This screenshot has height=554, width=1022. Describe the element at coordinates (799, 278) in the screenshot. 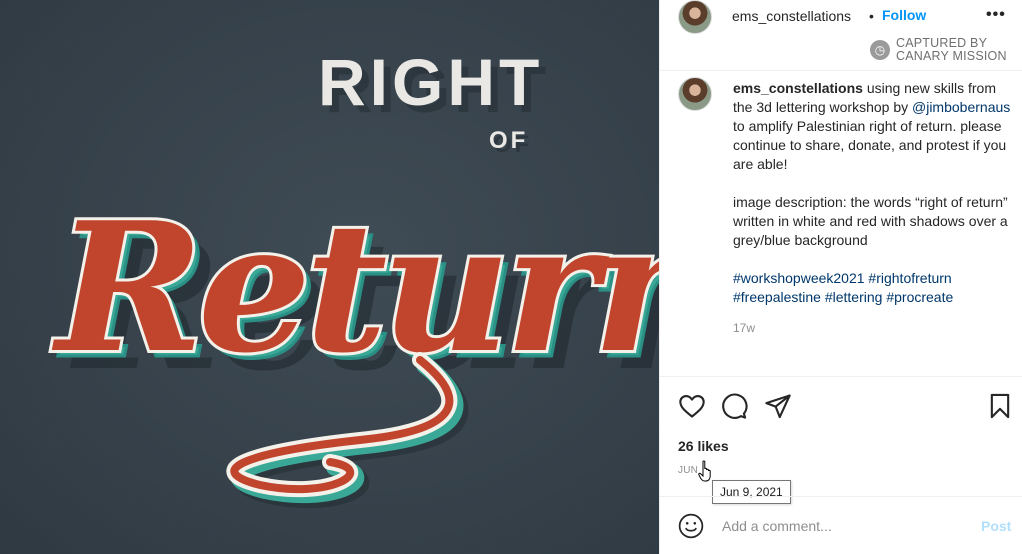

I see `hashtag-link: #workshopweek2021` at that location.